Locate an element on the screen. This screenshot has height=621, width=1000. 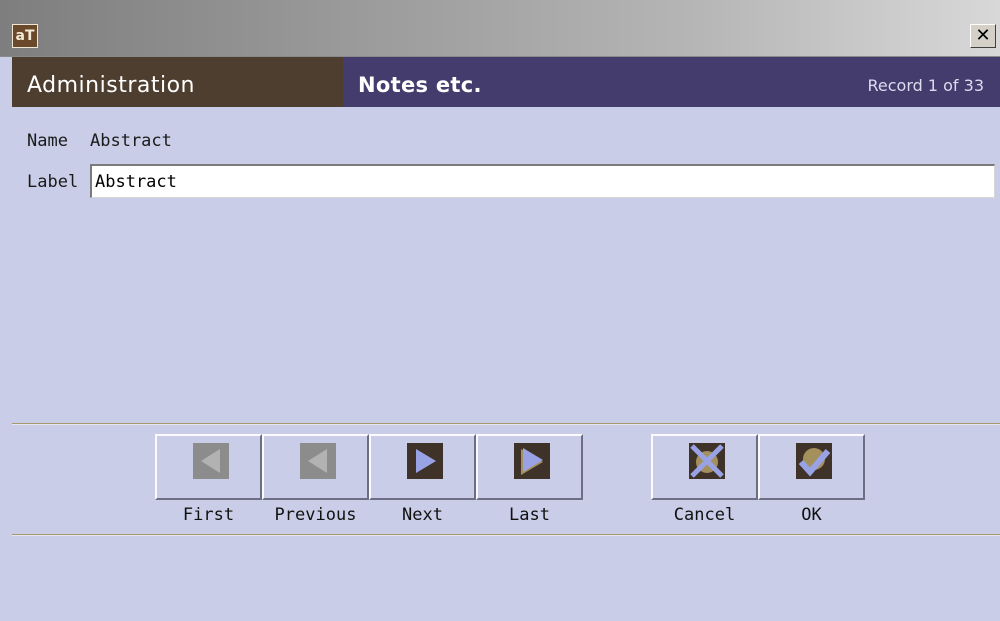
previous-label: Previous is located at coordinates (315, 515).